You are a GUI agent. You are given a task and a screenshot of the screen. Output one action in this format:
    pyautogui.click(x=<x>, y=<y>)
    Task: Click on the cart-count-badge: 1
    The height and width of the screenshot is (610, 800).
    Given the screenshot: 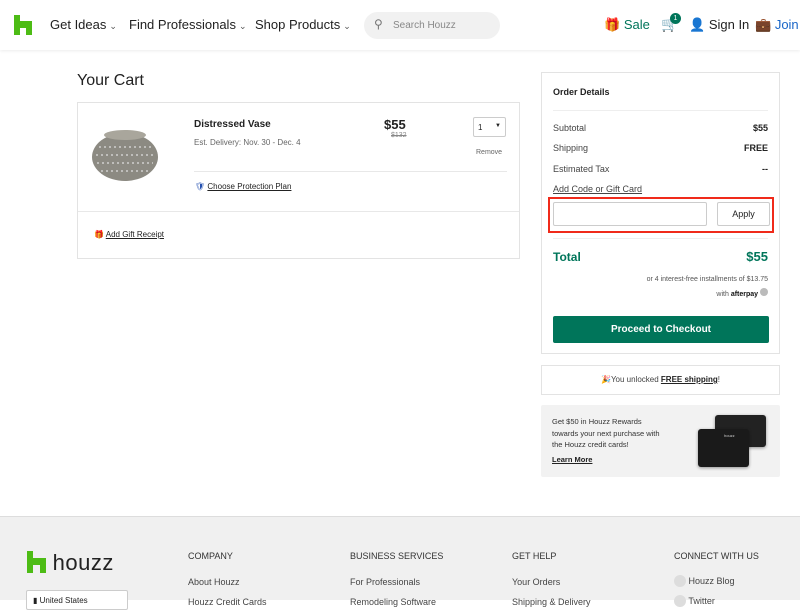 What is the action you would take?
    pyautogui.click(x=675, y=18)
    